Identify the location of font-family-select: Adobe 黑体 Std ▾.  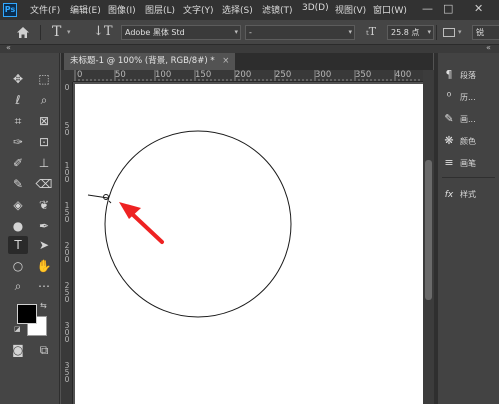
(181, 32).